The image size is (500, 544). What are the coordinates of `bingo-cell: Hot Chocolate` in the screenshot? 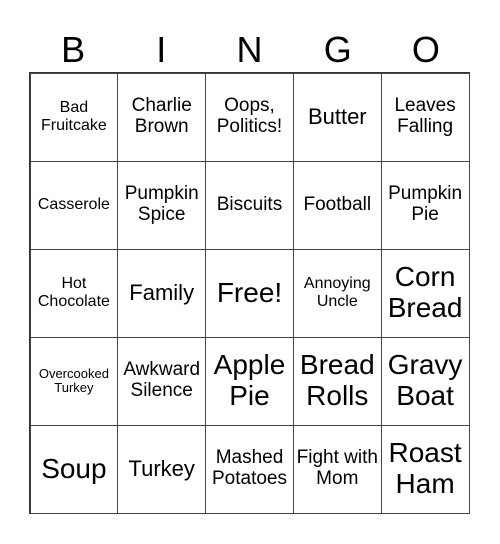 It's located at (74, 293).